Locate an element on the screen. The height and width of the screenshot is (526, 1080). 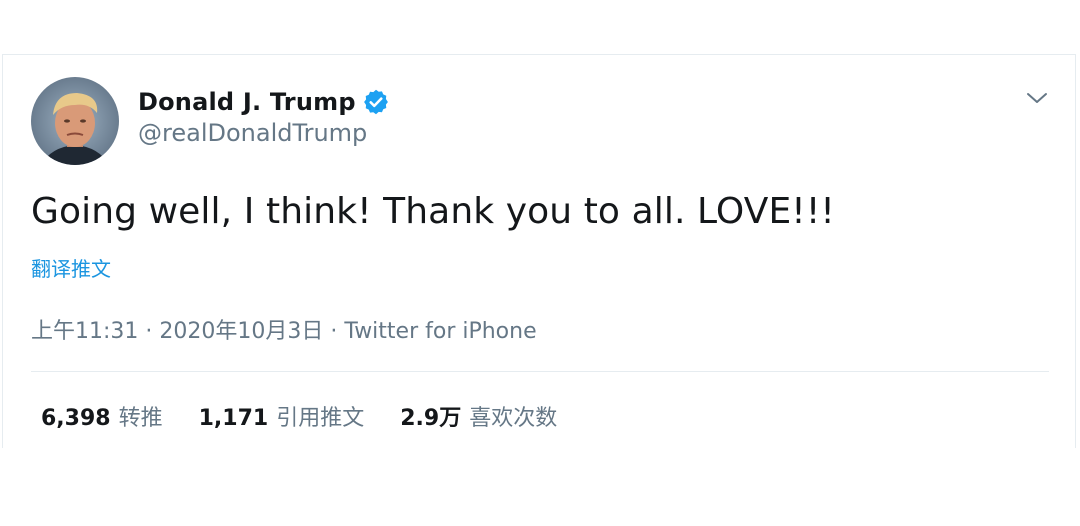
tweet-menu-button is located at coordinates (1037, 98).